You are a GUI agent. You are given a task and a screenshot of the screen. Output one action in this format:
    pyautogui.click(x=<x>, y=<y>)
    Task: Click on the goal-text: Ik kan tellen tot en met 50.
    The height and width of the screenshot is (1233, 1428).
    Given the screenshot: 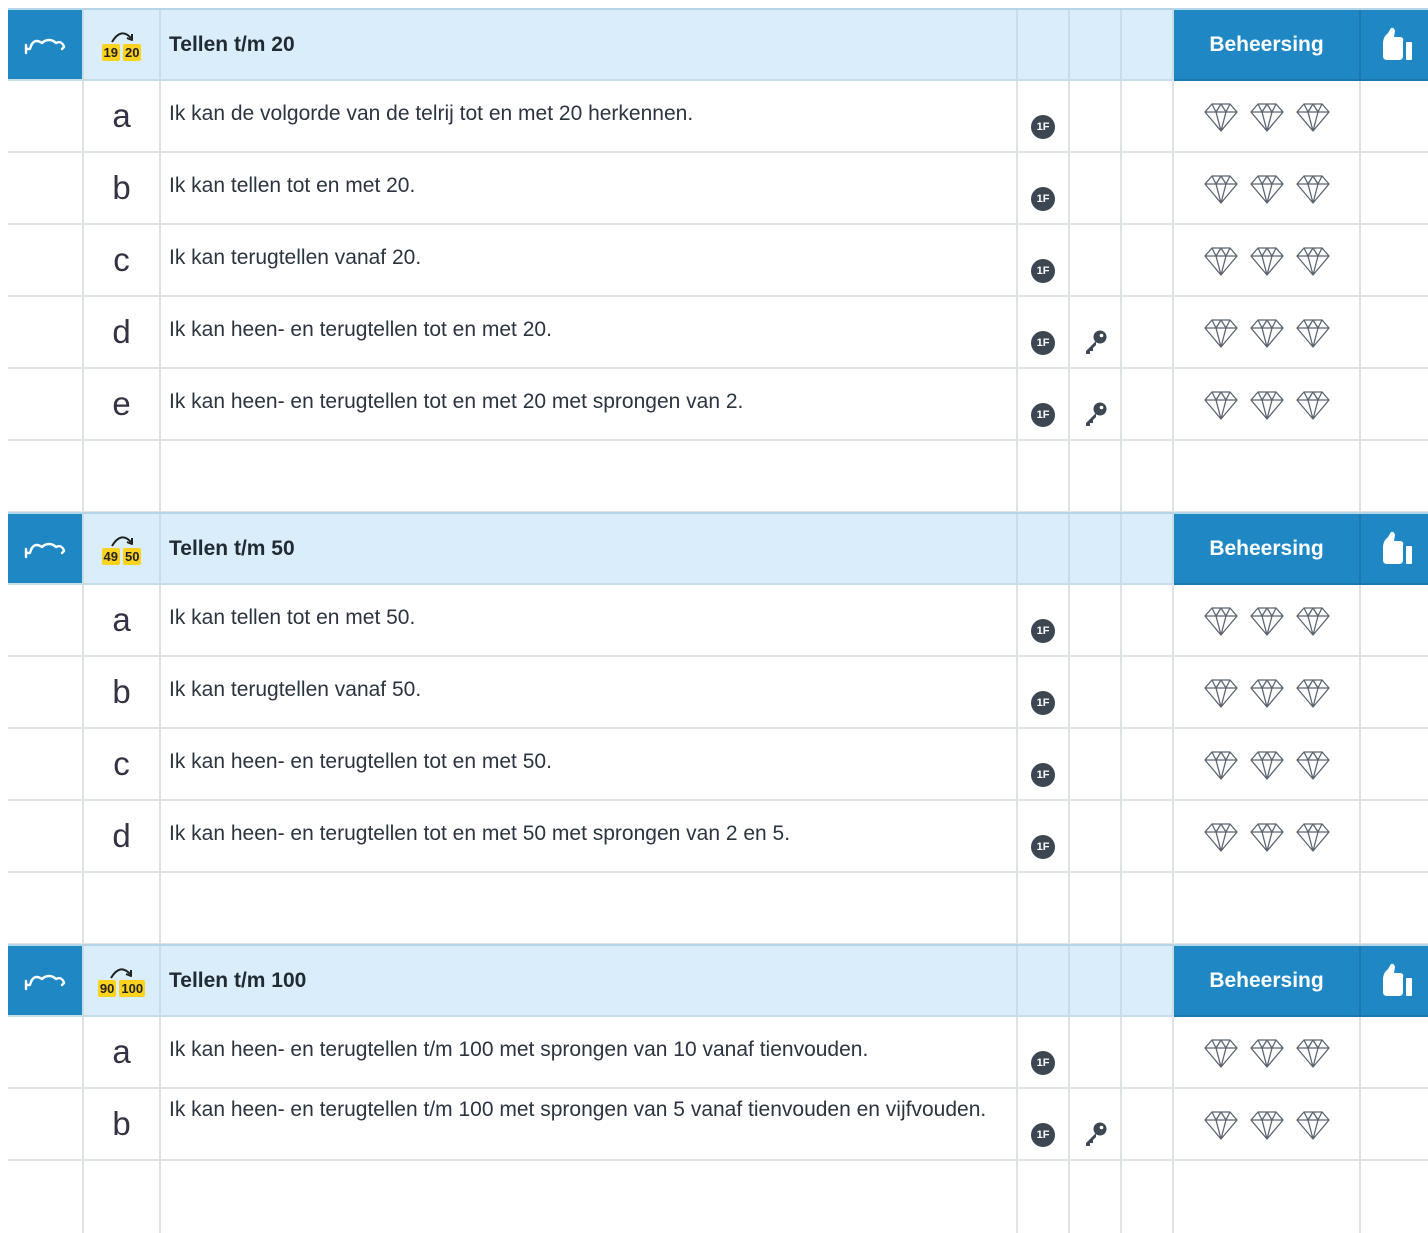 What is the action you would take?
    pyautogui.click(x=589, y=621)
    